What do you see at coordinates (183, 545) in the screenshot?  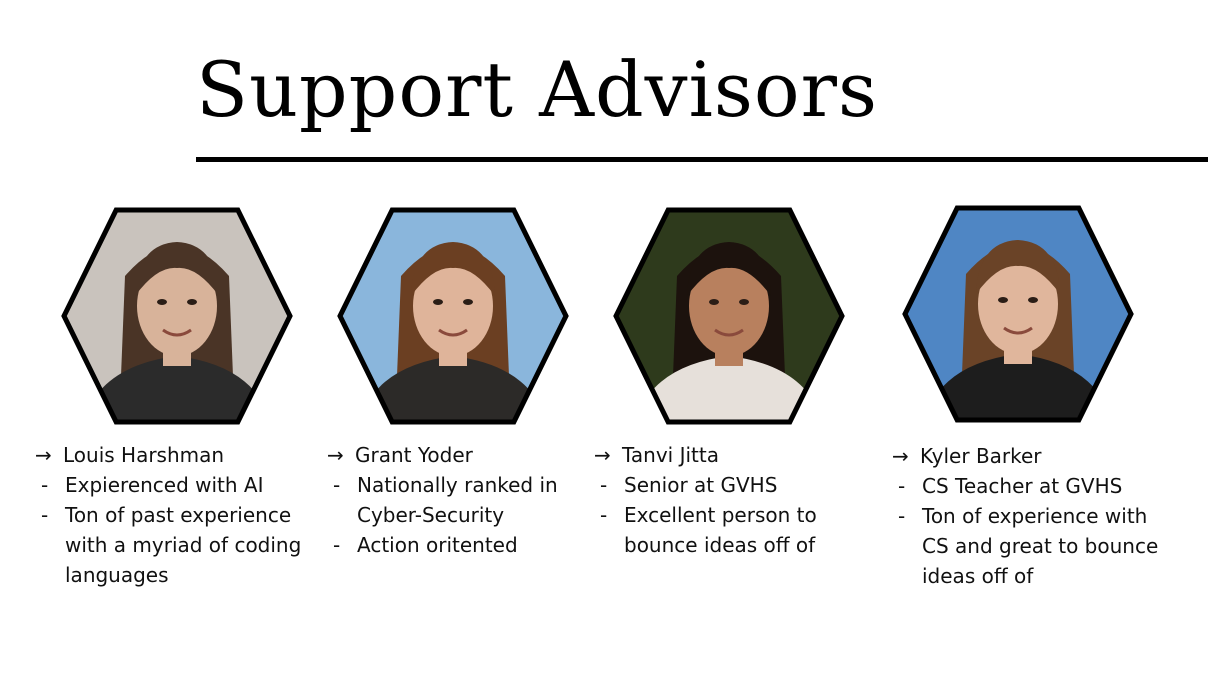 I see `bullet-continuation: with a myriad of coding` at bounding box center [183, 545].